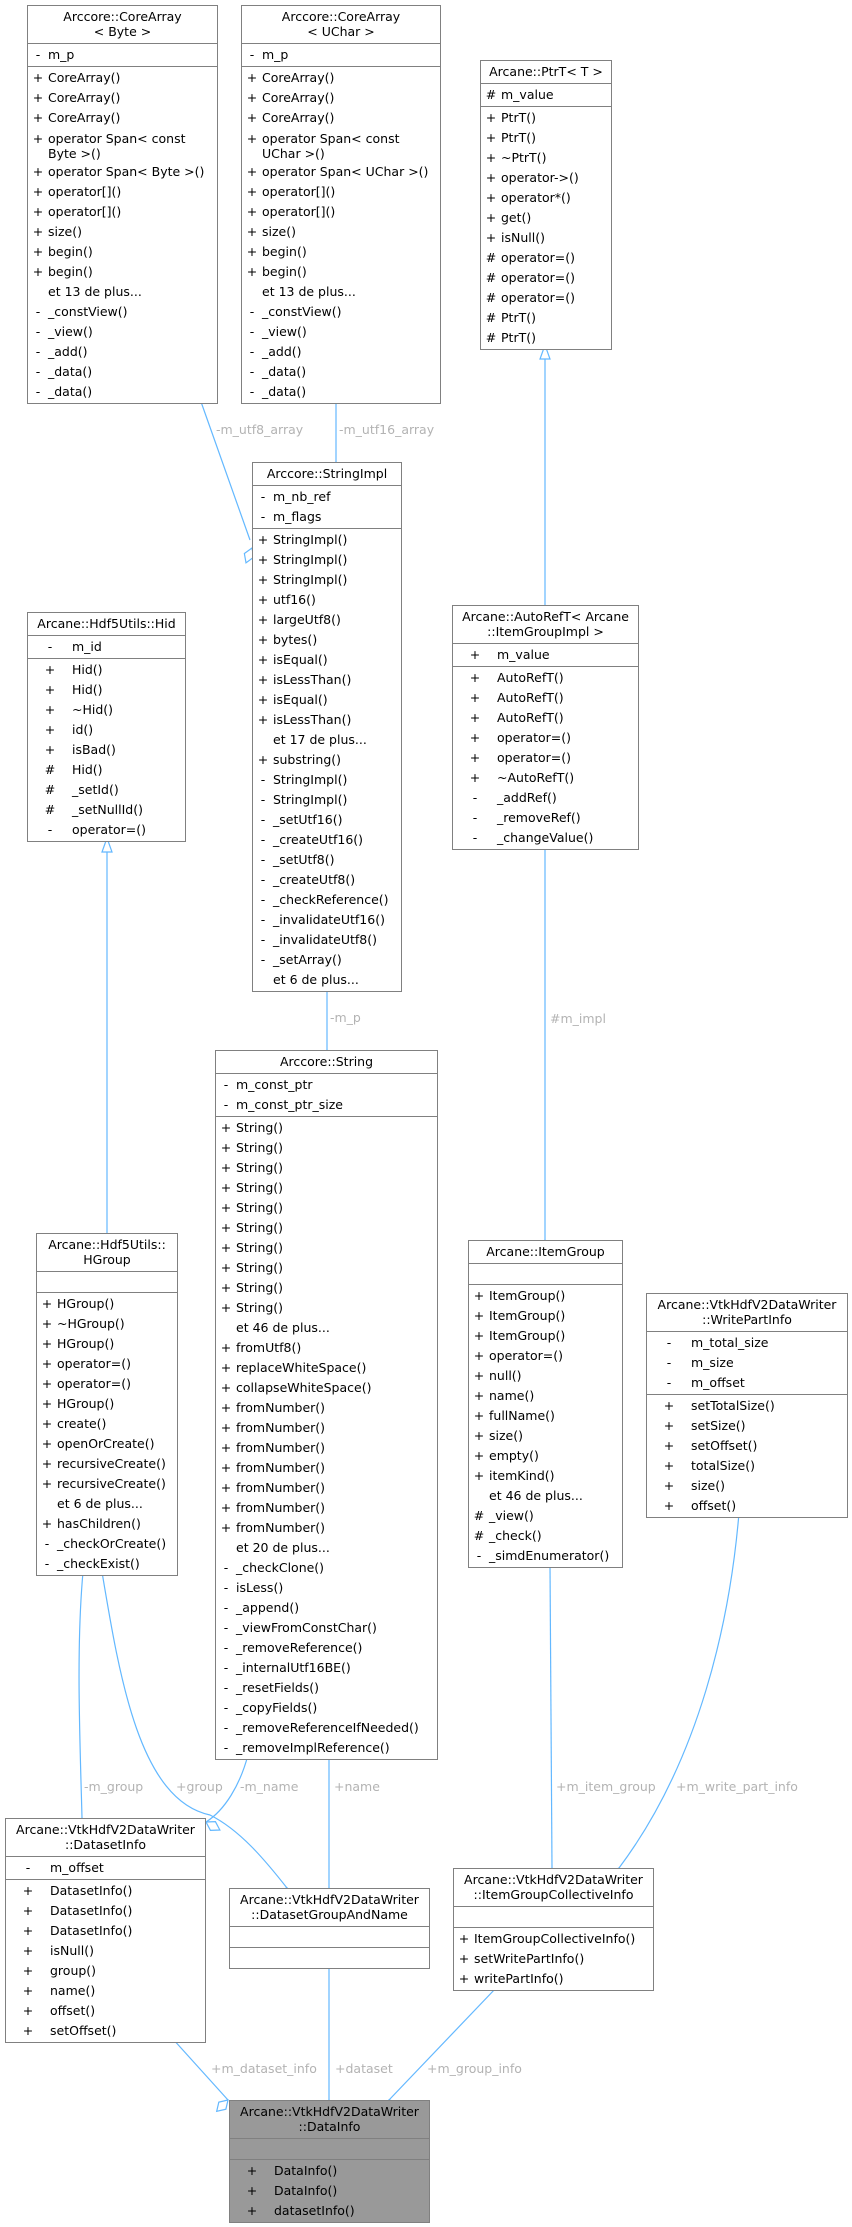 Image resolution: width=852 pixels, height=2227 pixels. Describe the element at coordinates (327, 940) in the screenshot. I see `method-row: - _invalidateUtf8()` at that location.